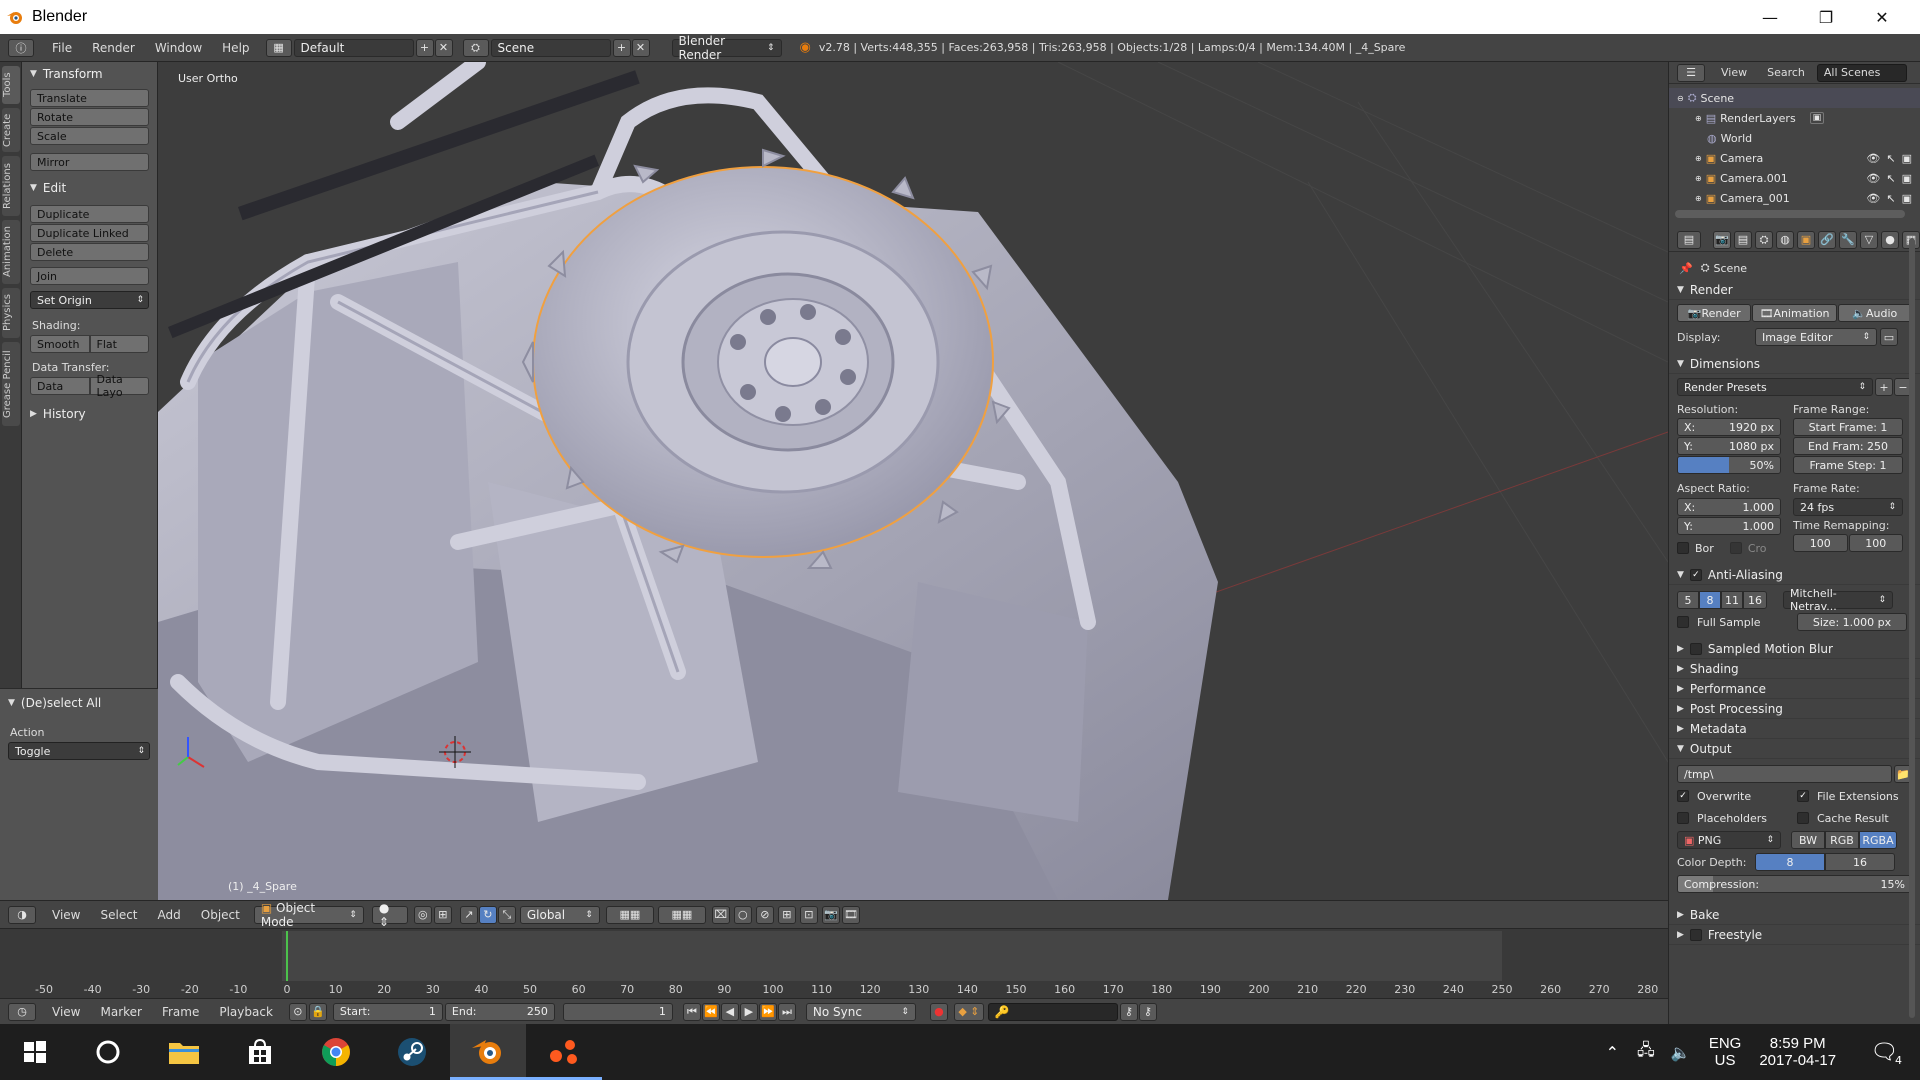 The width and height of the screenshot is (1920, 1080). What do you see at coordinates (808, 914) in the screenshot?
I see `snap-target-icon: ⊡` at bounding box center [808, 914].